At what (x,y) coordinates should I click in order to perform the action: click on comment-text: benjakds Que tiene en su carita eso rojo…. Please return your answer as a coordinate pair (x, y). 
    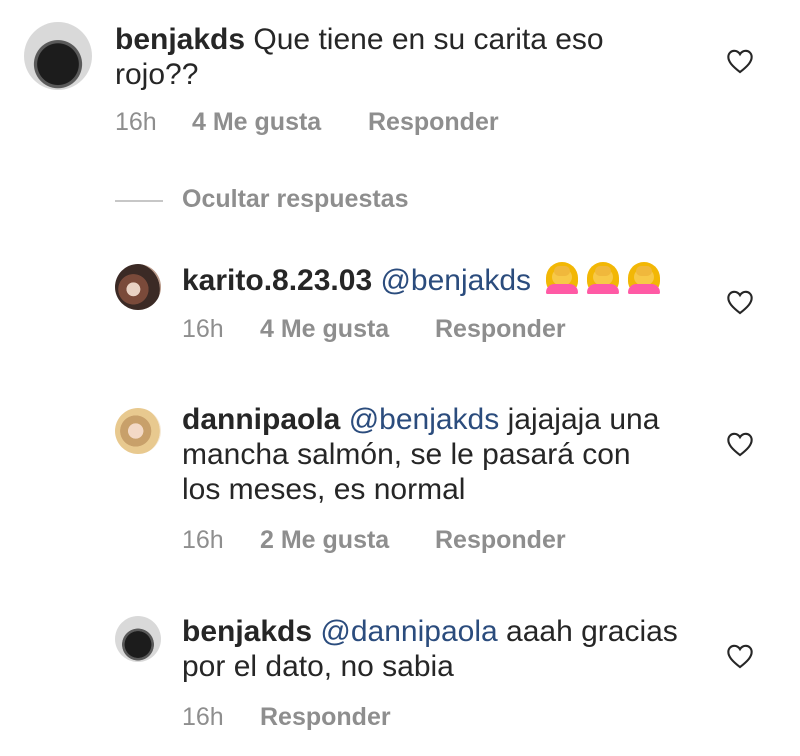
    Looking at the image, I should click on (359, 57).